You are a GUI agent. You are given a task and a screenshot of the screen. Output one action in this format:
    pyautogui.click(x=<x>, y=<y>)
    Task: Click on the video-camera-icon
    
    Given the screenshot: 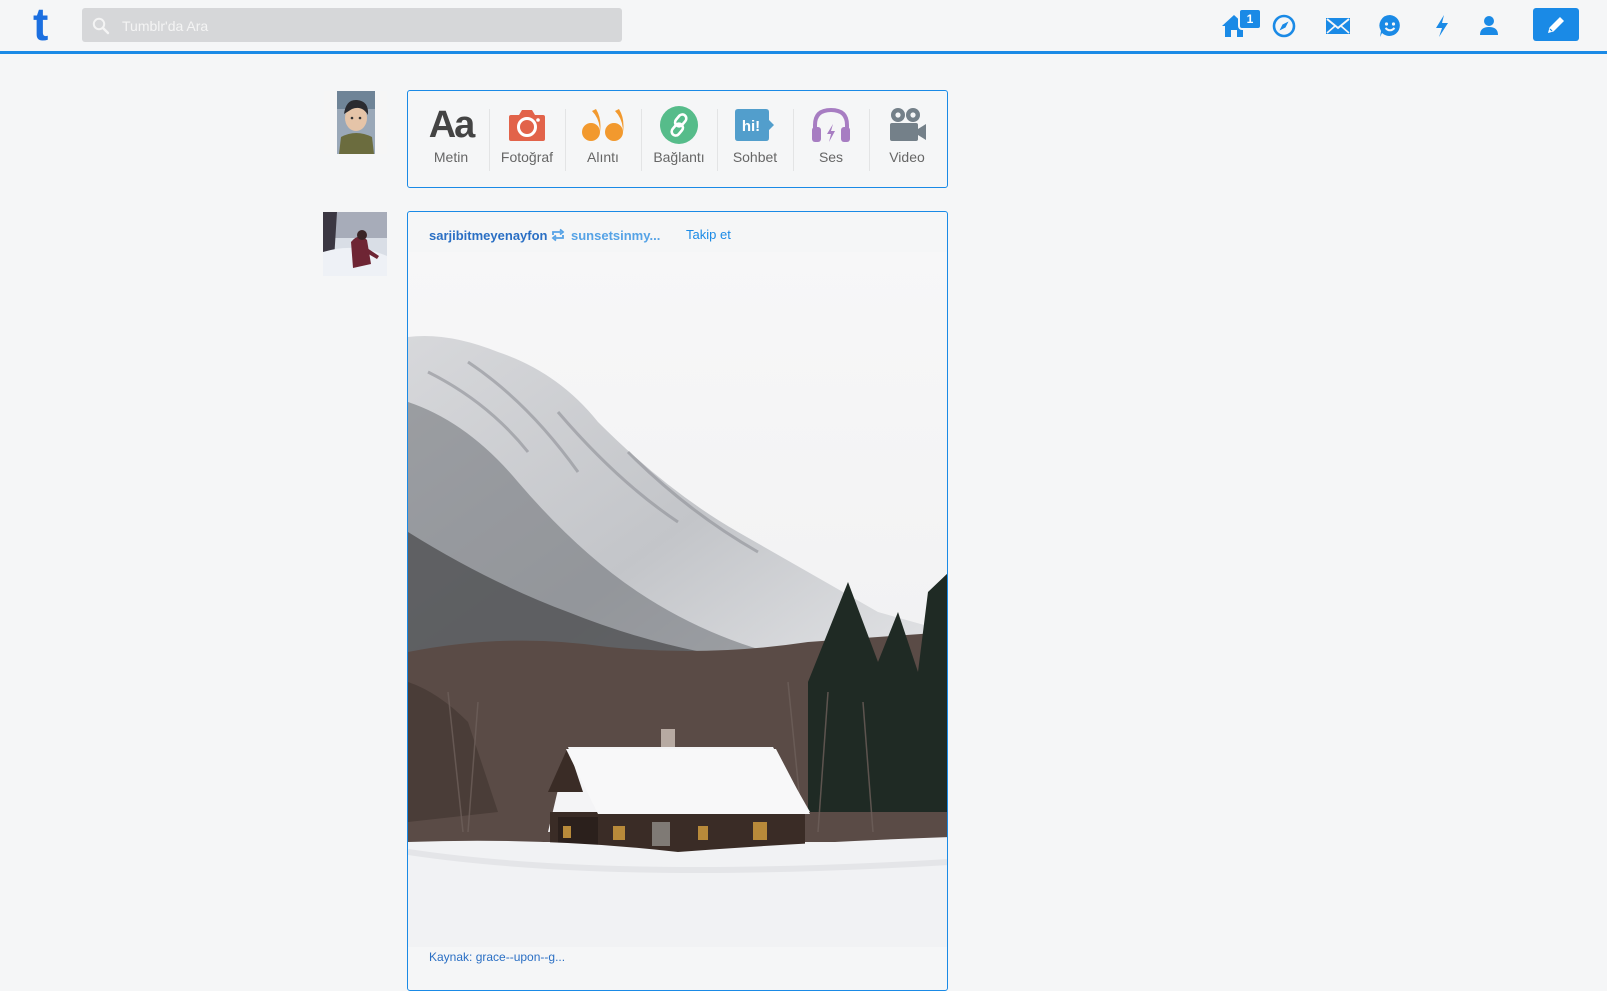 What is the action you would take?
    pyautogui.click(x=907, y=125)
    